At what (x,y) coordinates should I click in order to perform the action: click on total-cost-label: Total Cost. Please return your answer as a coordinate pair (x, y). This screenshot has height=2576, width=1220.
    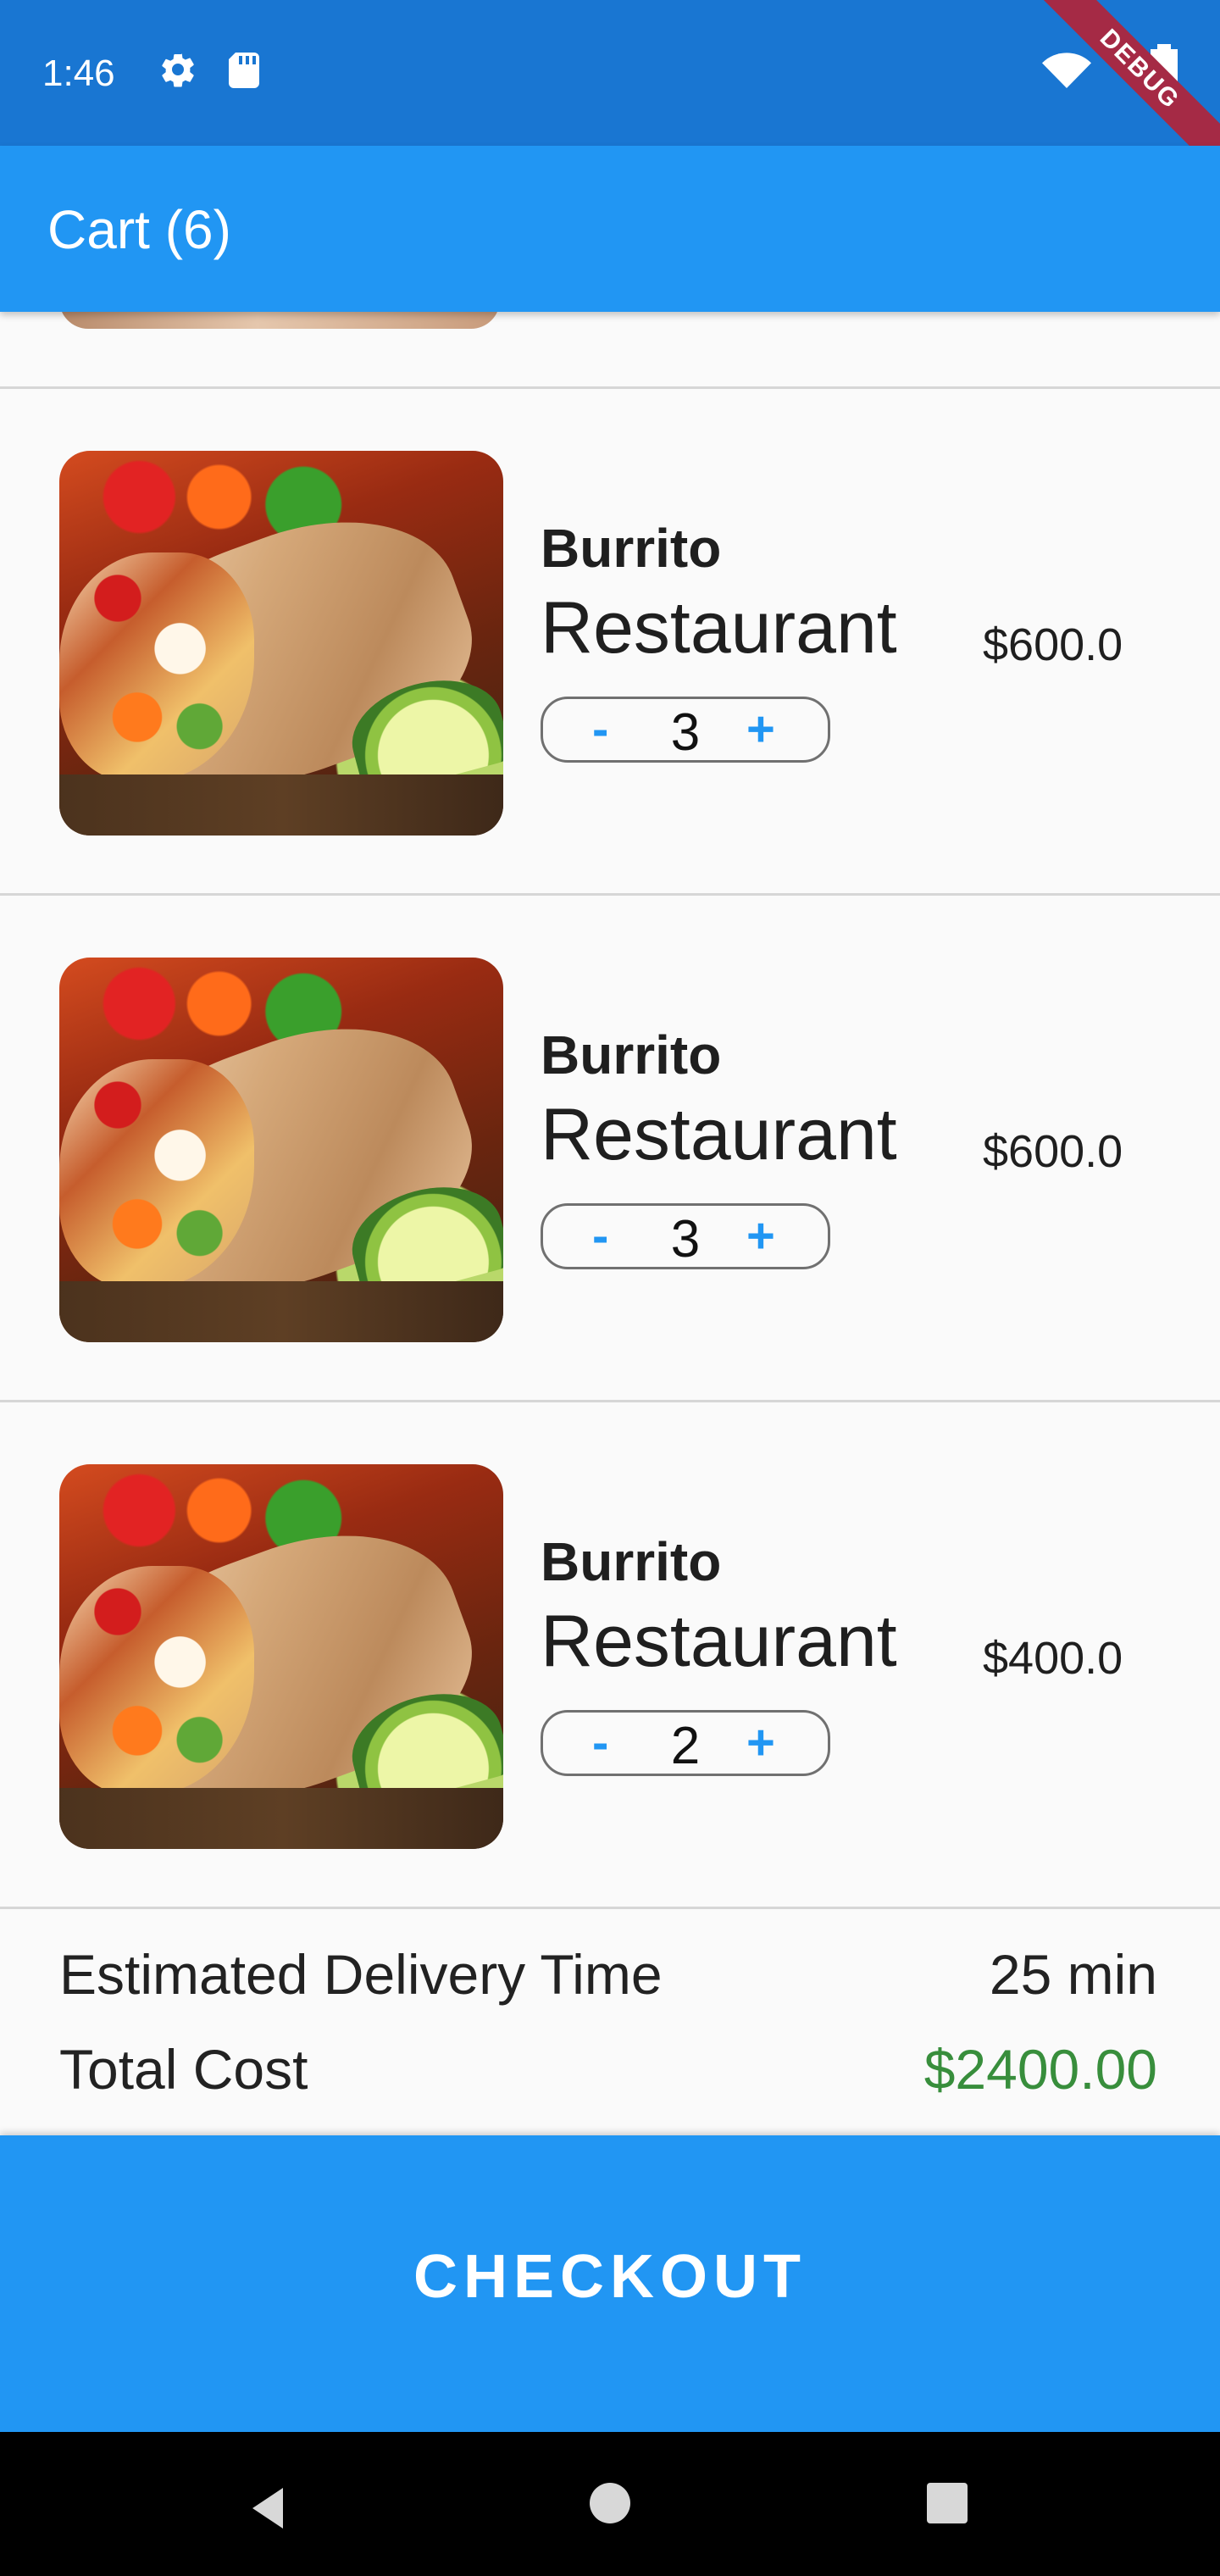
    Looking at the image, I should click on (183, 2069).